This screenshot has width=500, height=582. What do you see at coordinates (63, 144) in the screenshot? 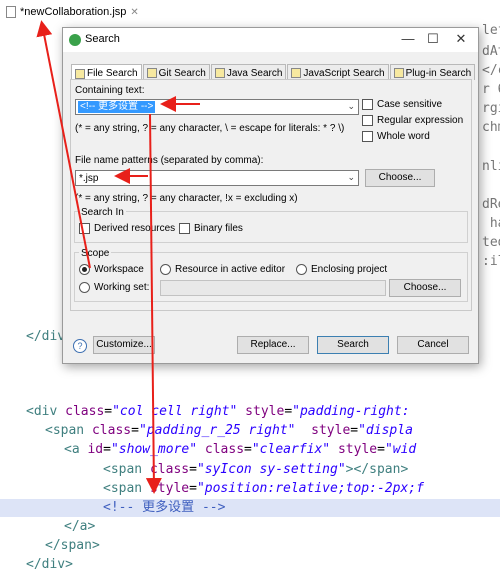
I see `arrow-to-tab` at bounding box center [63, 144].